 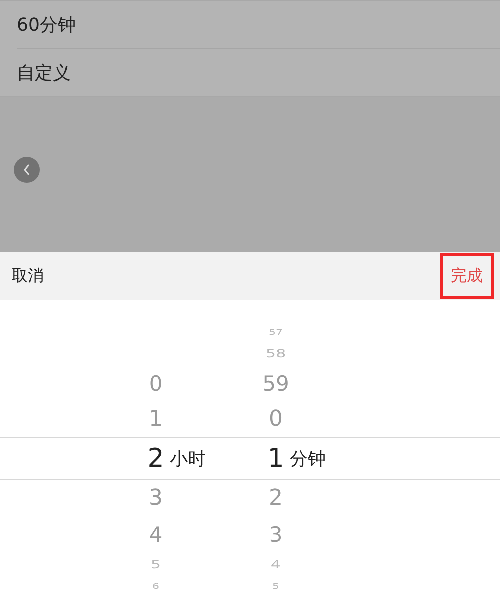 I want to click on back-icon, so click(x=27, y=170).